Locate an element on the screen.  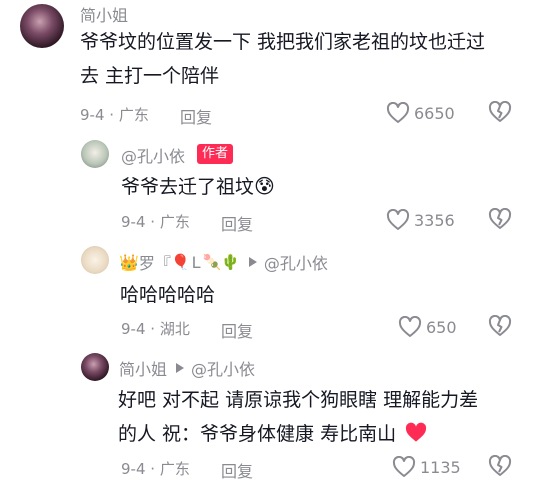
comment-author: 👑 罗『 🎈 L 🍡 🌵 @孔小依 is located at coordinates (223, 262).